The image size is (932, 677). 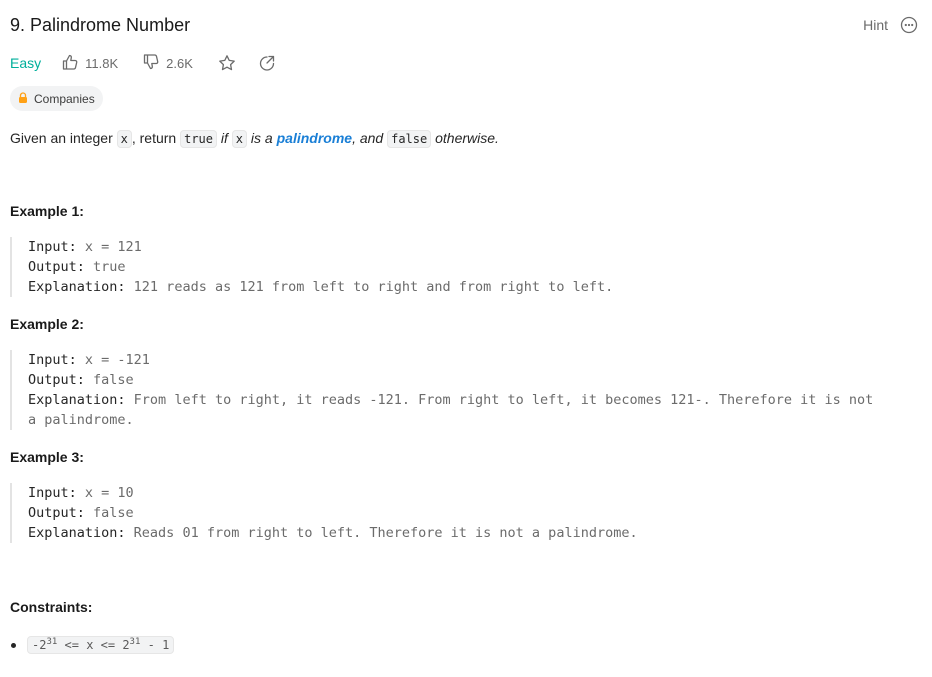 I want to click on meta-row: Easy 11.8K 2.6K, so click(x=153, y=63).